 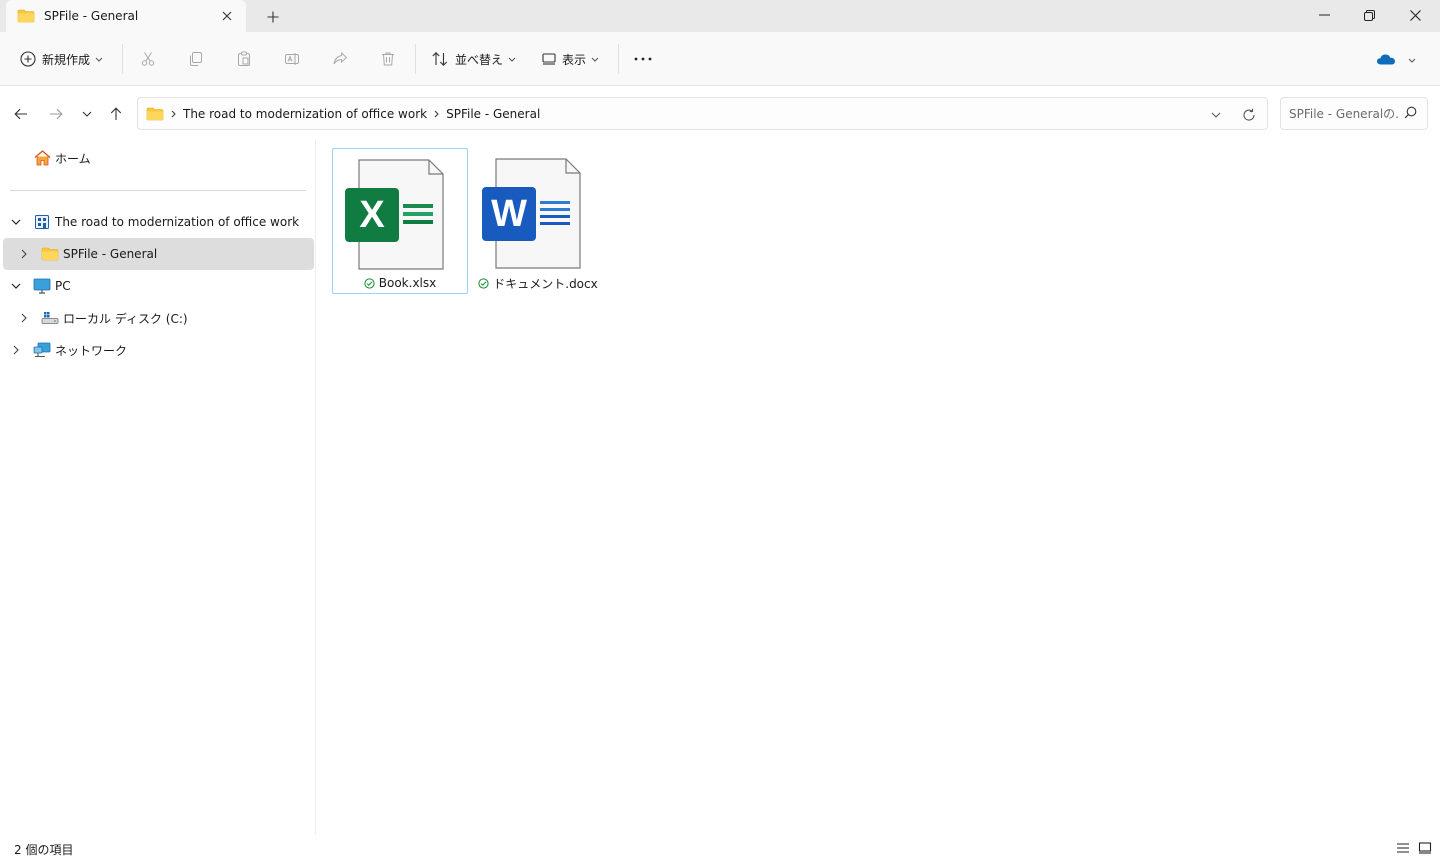 I want to click on copy-button, so click(x=196, y=59).